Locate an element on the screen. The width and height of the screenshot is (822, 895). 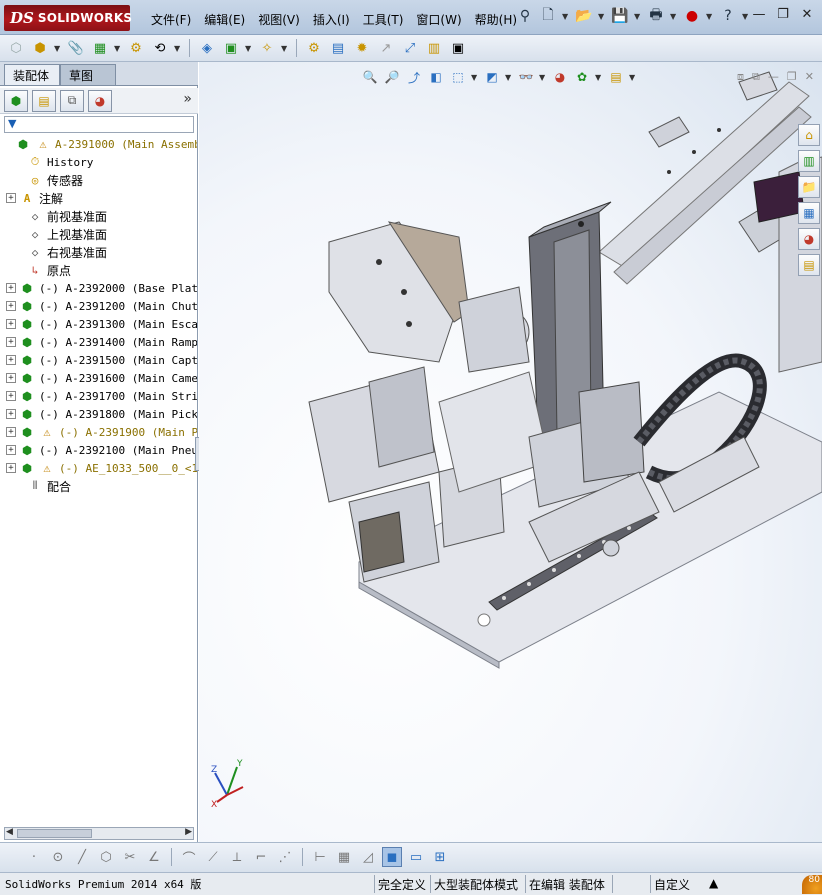
appearances-scenes-icon: ◕ is located at coordinates (809, 239).